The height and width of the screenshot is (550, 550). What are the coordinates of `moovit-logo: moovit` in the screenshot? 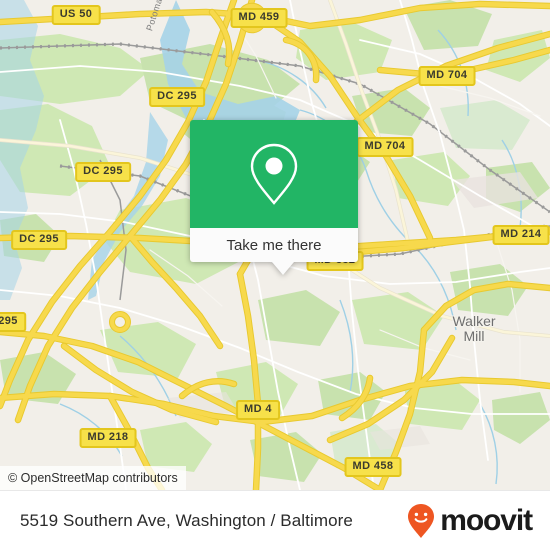 It's located at (469, 521).